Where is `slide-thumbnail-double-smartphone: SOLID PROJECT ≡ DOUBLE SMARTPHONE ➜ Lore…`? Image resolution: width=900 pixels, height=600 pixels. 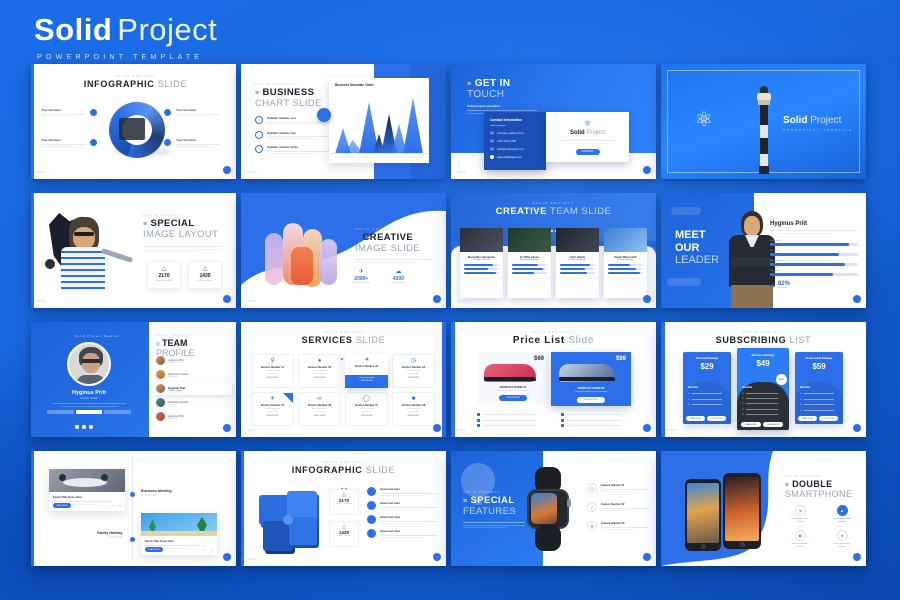
slide-thumbnail-double-smartphone: SOLID PROJECT ≡ DOUBLE SMARTPHONE ➜ Lore… is located at coordinates (763, 508).